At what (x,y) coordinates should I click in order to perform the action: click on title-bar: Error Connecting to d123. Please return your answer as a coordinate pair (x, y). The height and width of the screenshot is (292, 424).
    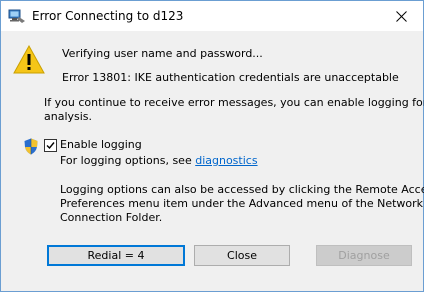
    Looking at the image, I should click on (212, 16).